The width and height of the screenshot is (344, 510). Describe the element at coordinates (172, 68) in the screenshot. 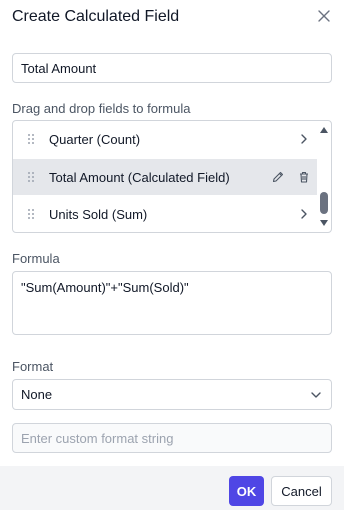

I see `field-name-input` at that location.